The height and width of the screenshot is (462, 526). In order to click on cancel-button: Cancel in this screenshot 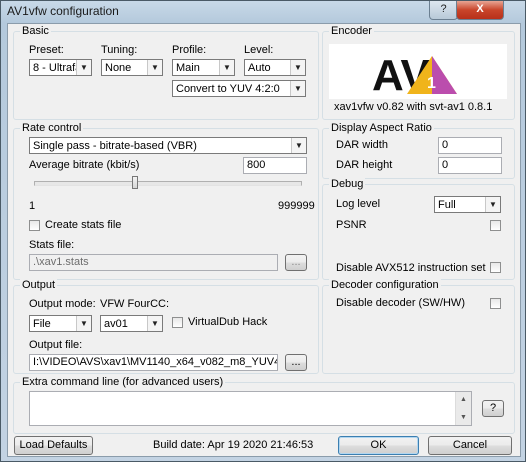, I will do `click(470, 445)`.